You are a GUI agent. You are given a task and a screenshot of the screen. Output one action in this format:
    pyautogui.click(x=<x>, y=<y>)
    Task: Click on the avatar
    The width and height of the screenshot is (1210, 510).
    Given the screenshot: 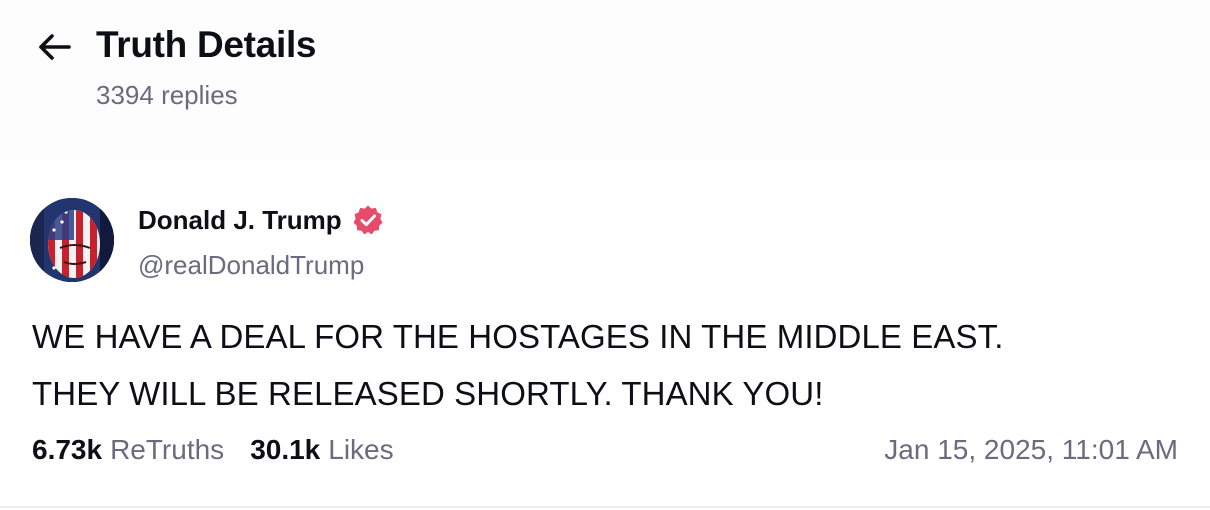 What is the action you would take?
    pyautogui.click(x=72, y=240)
    